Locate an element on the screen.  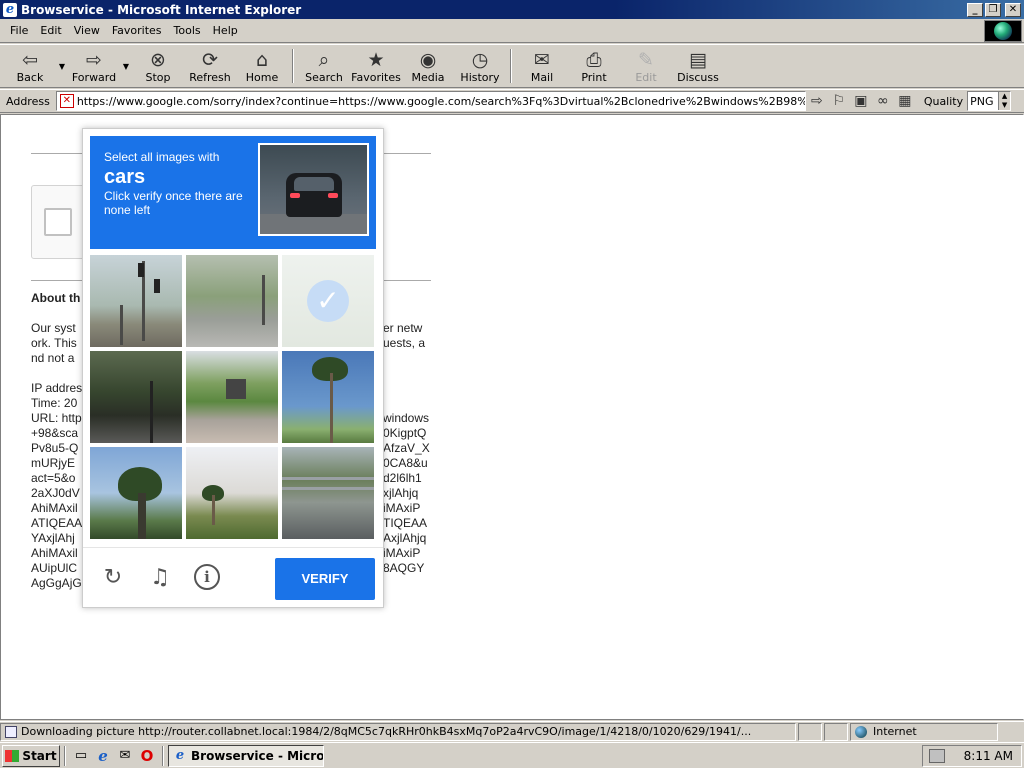
page-view-icon: ▣ is located at coordinates (861, 101).